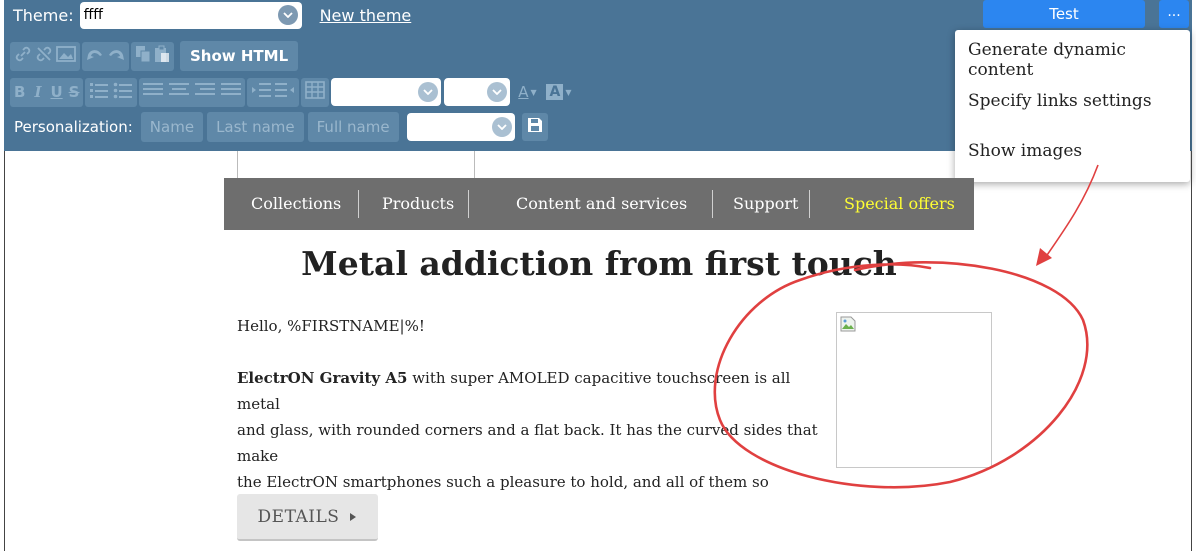 The height and width of the screenshot is (551, 1196). Describe the element at coordinates (298, 516) in the screenshot. I see `details-button-label: DETAILS` at that location.